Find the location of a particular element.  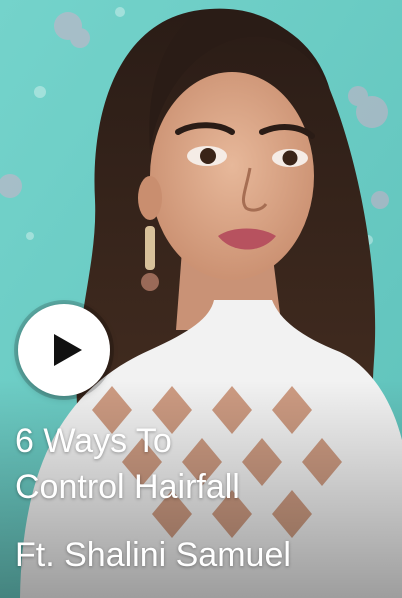

video-title-line-1: 6 Ways To is located at coordinates (93, 441).